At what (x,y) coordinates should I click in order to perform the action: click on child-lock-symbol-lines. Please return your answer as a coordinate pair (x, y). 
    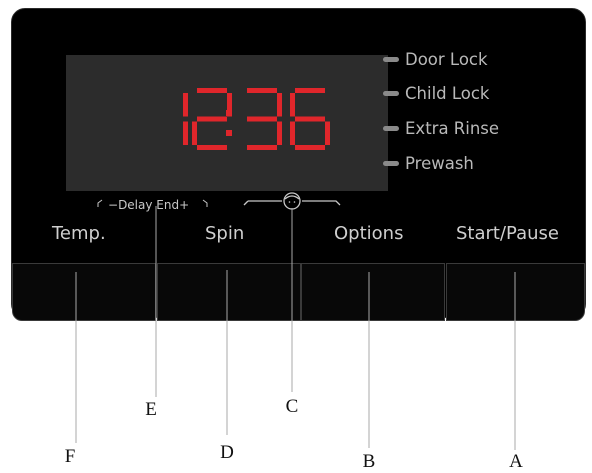
    Looking at the image, I should click on (292, 203).